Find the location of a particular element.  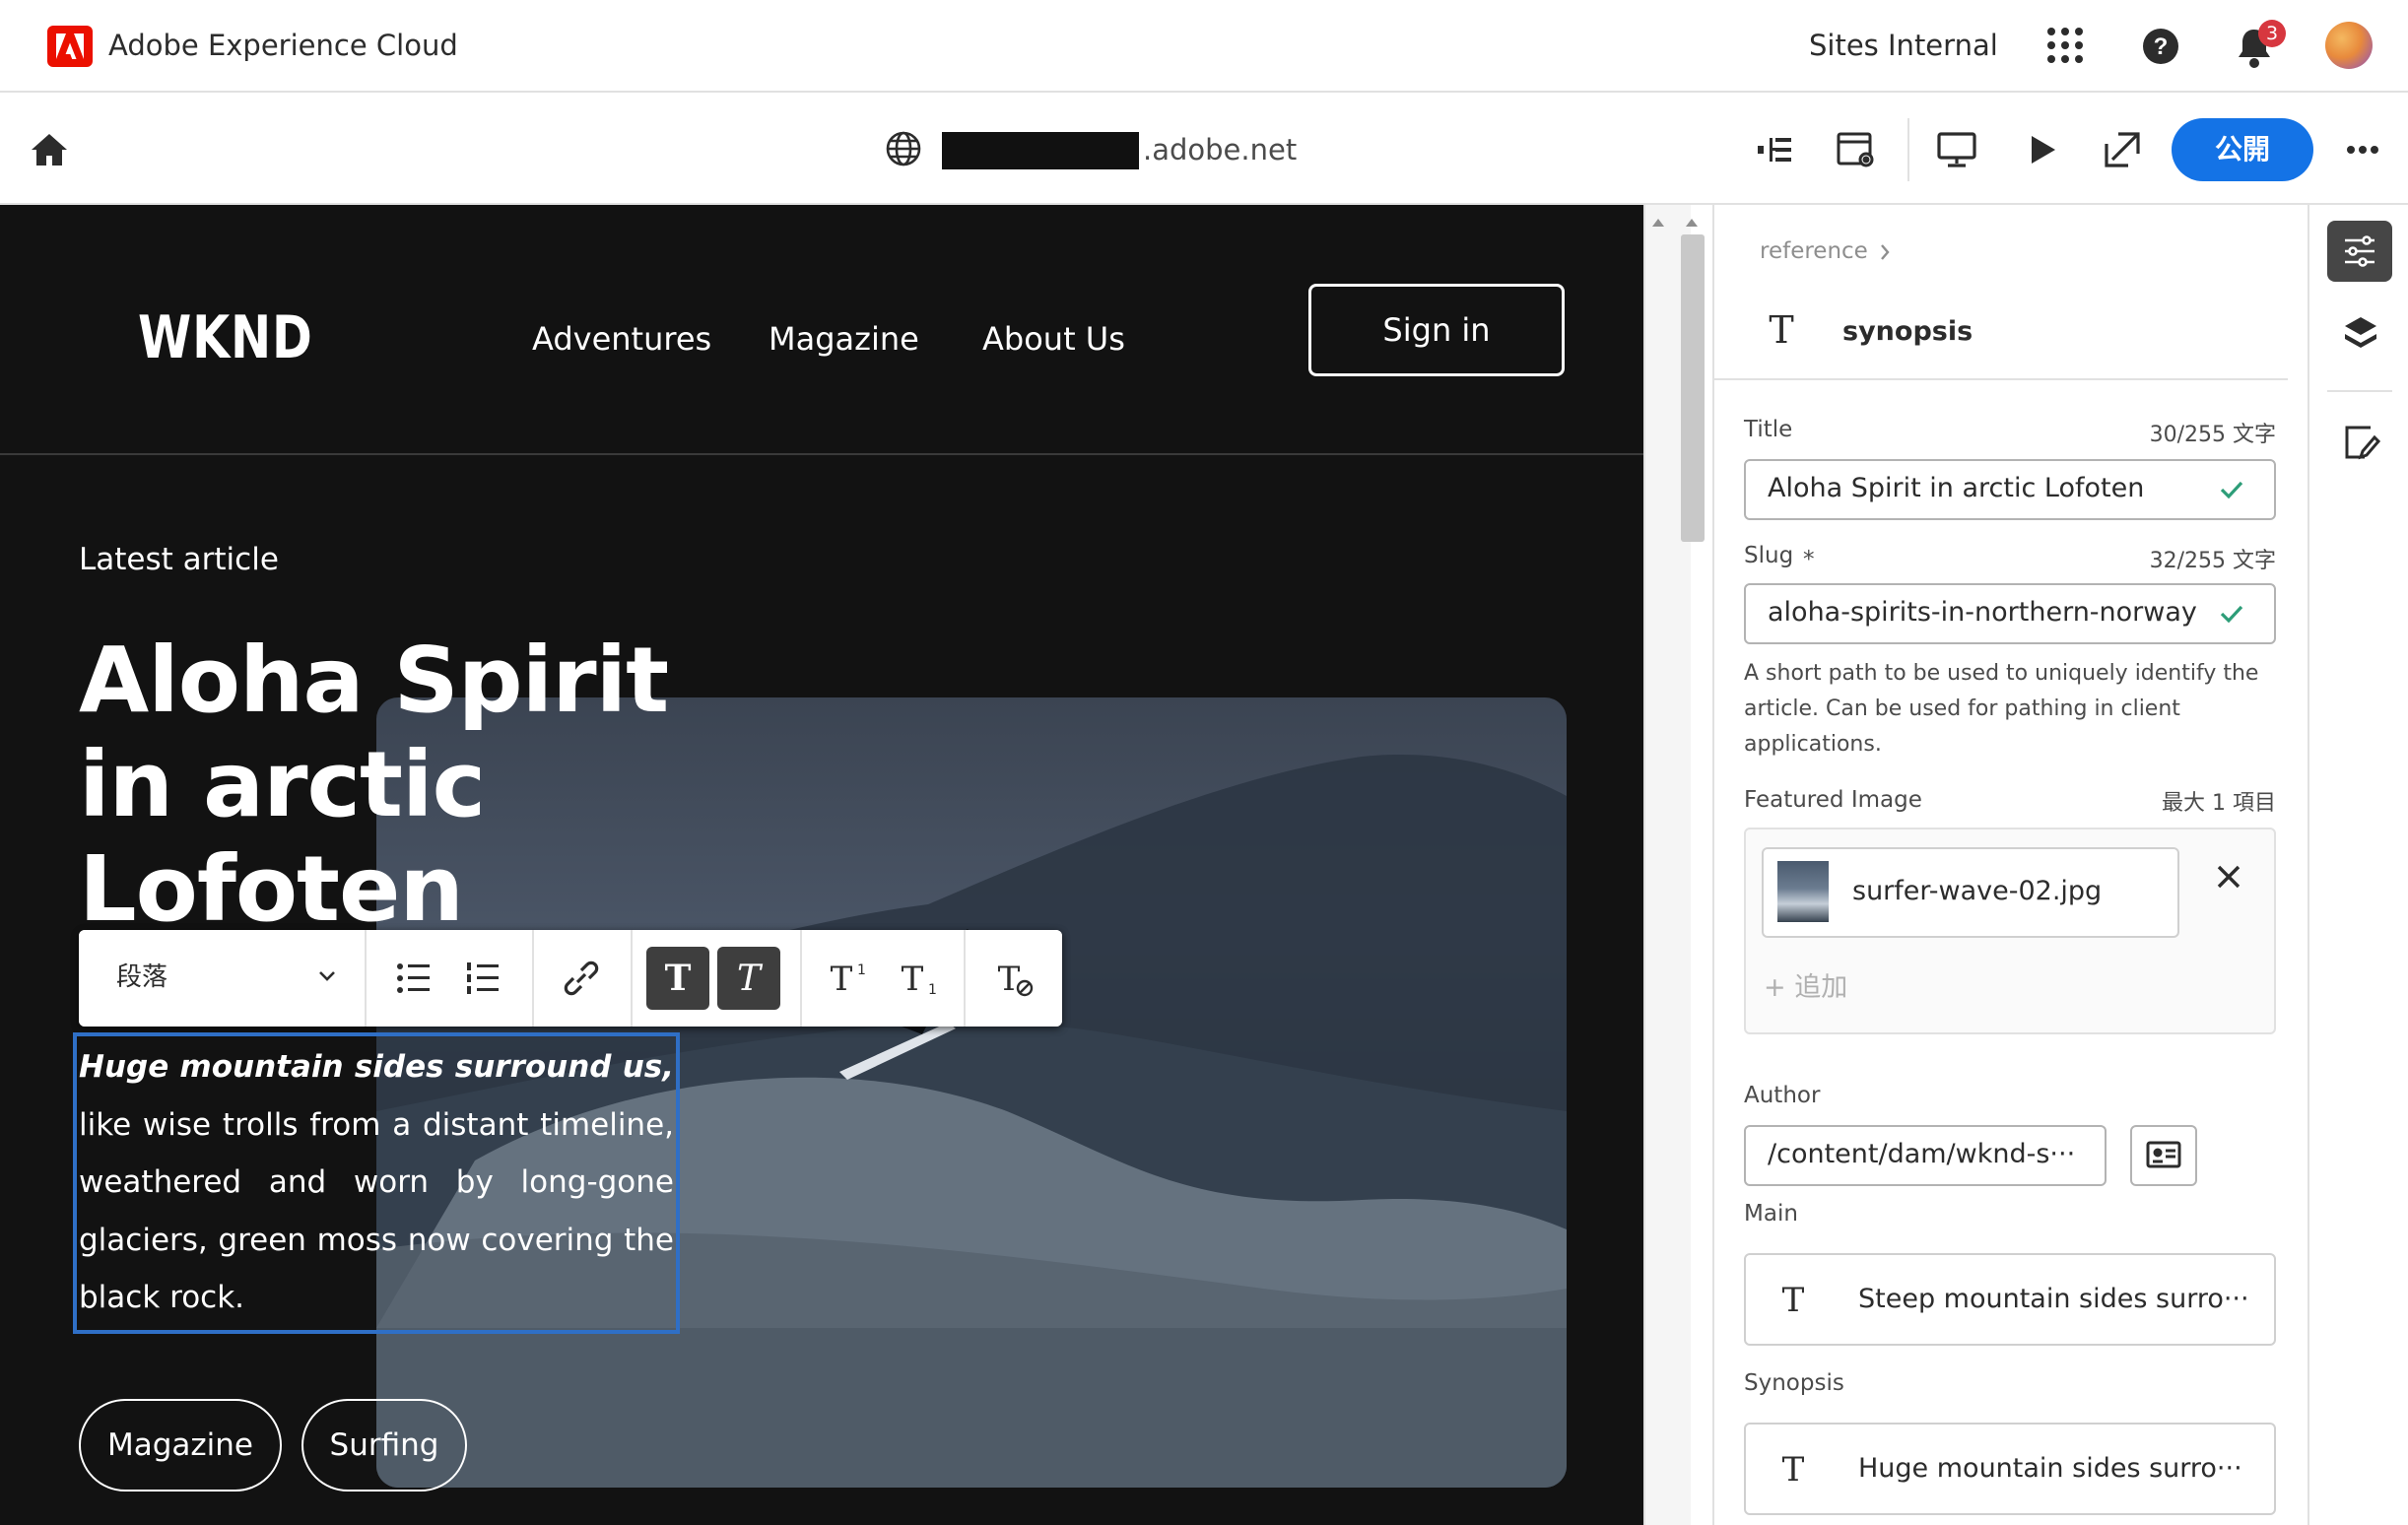

article-headline: Aloha Spirit in arctic Lofoten is located at coordinates (394, 786).